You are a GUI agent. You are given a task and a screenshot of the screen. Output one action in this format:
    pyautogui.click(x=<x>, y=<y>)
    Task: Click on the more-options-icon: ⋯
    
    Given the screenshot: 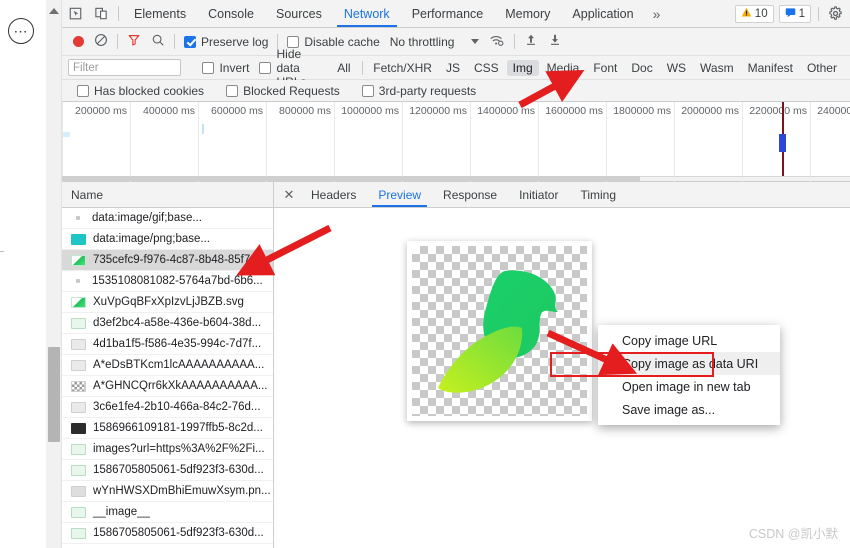 What is the action you would take?
    pyautogui.click(x=21, y=31)
    